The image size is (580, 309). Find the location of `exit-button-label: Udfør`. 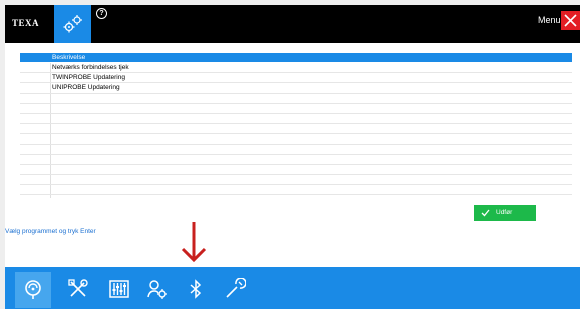

exit-button-label: Udfør is located at coordinates (504, 212).